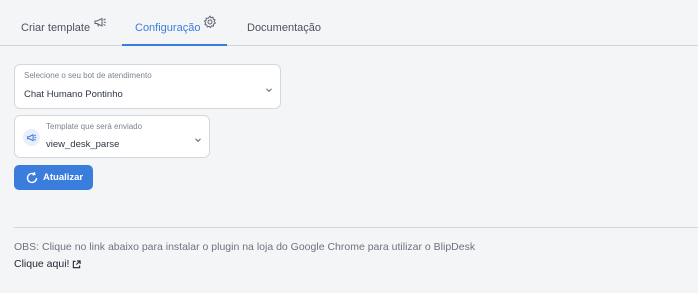 This screenshot has width=698, height=293. What do you see at coordinates (32, 178) in the screenshot?
I see `refresh-icon` at bounding box center [32, 178].